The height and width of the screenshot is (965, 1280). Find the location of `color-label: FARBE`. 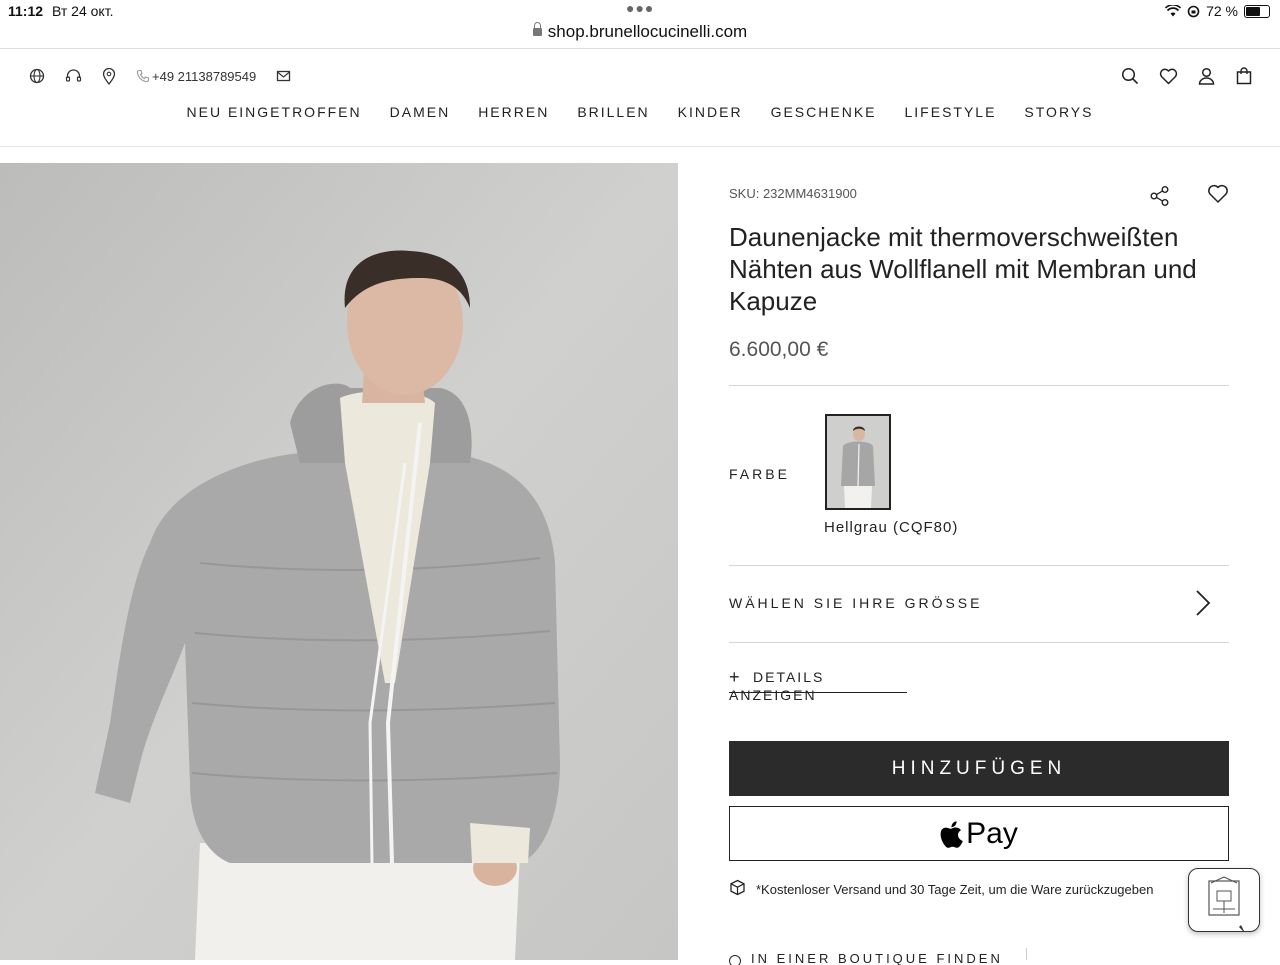

color-label: FARBE is located at coordinates (759, 474).